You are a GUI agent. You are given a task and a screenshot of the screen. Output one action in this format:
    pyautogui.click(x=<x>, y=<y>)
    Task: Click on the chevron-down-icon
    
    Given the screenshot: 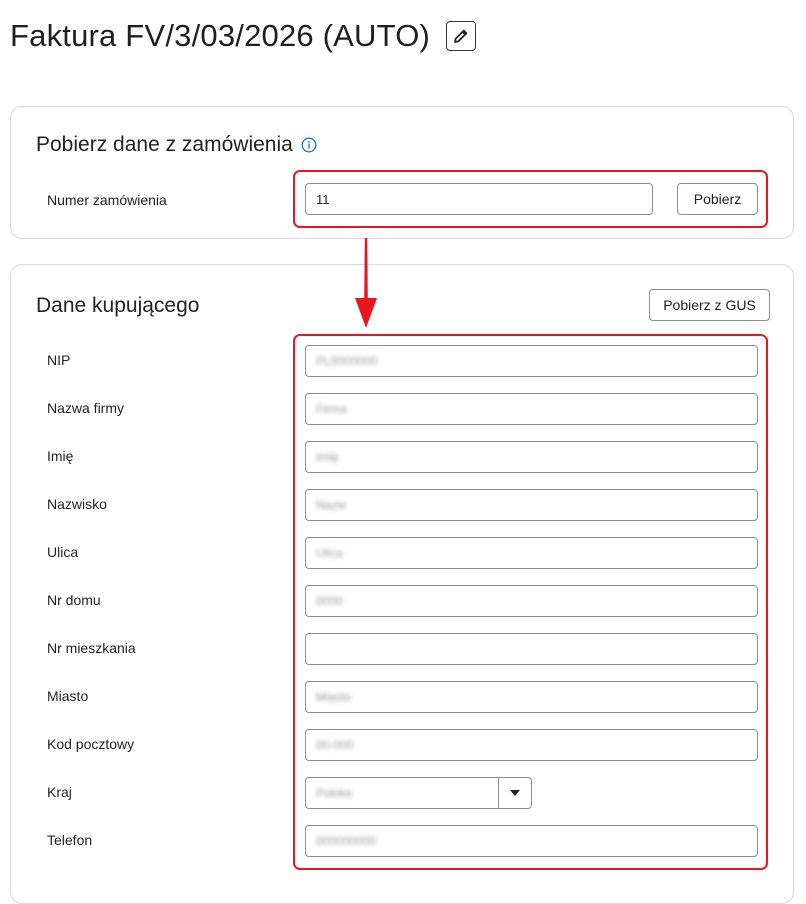 What is the action you would take?
    pyautogui.click(x=515, y=793)
    